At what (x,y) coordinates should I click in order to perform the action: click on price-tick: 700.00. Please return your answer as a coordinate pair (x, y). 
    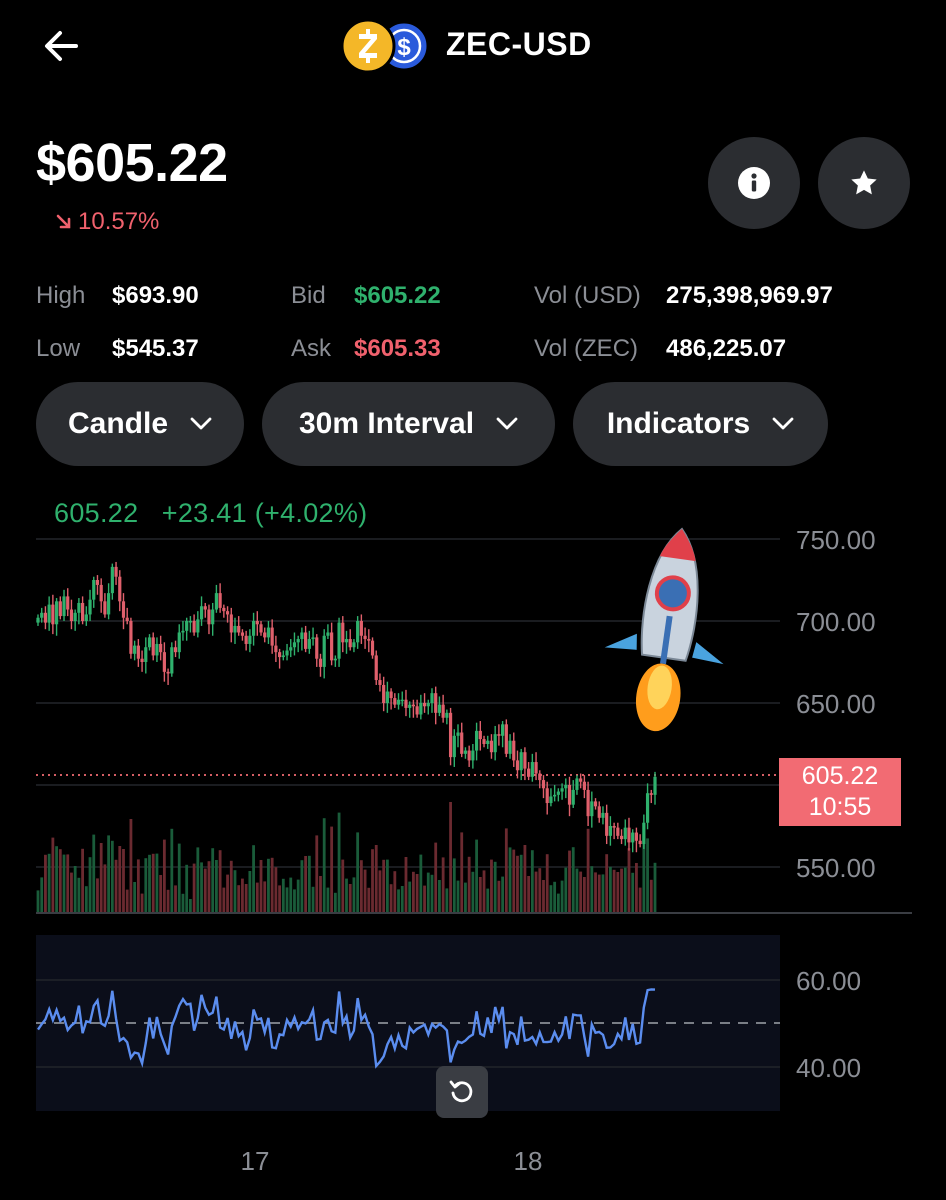
    Looking at the image, I should click on (836, 622).